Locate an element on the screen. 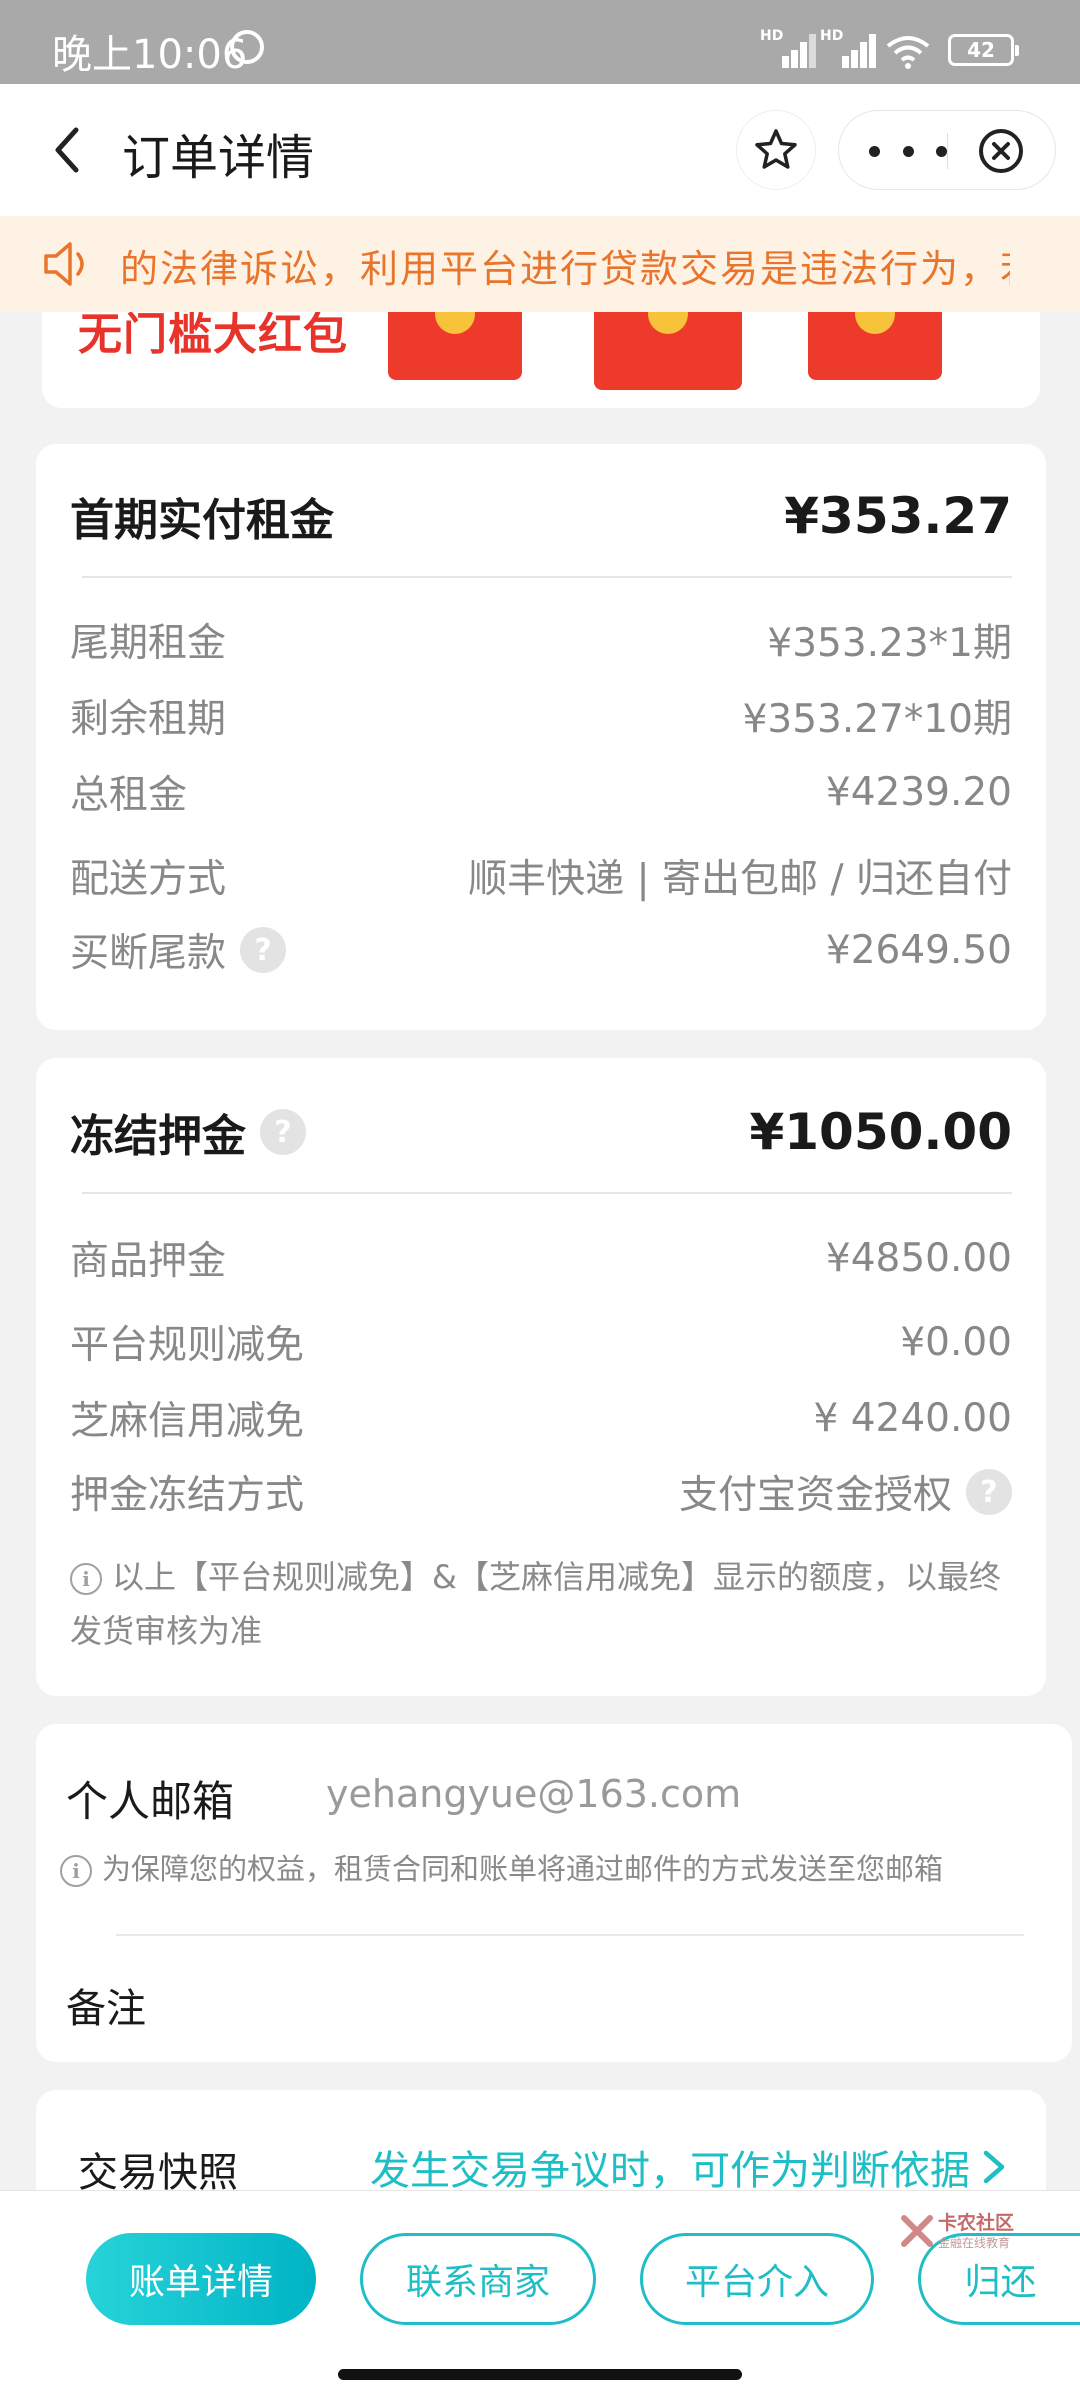  rent-row-value: 顺丰快递 | 寄出包邮 / 归还自付 is located at coordinates (740, 879).